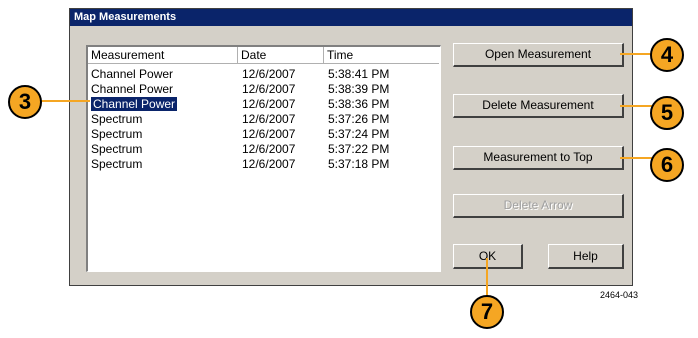  What do you see at coordinates (636, 158) in the screenshot?
I see `callout-6-leader` at bounding box center [636, 158].